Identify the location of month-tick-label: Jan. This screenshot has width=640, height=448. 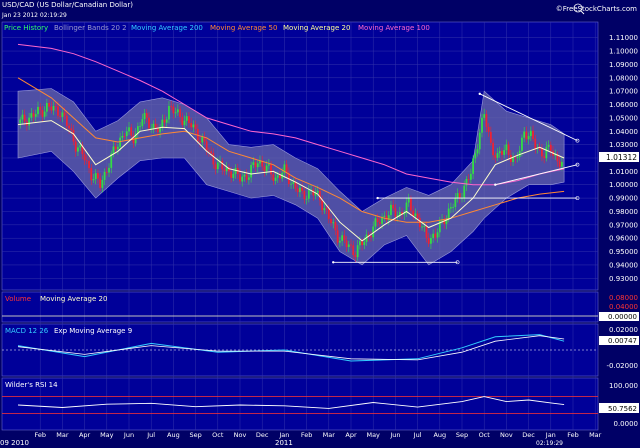
(283, 435).